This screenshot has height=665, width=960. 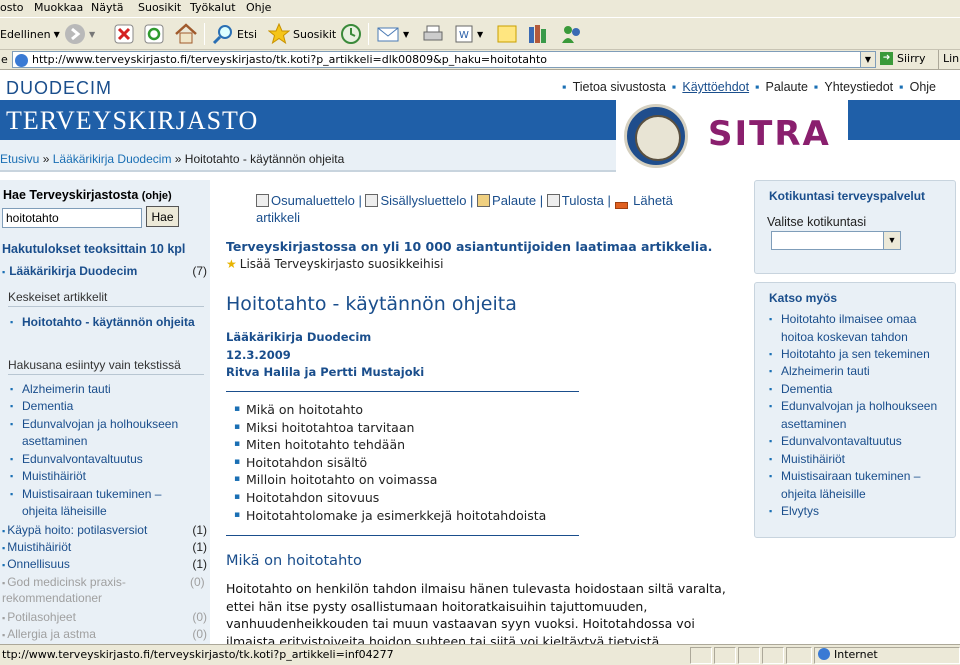 What do you see at coordinates (860, 372) in the screenshot?
I see `see-also-link: Alzheimerin tauti` at bounding box center [860, 372].